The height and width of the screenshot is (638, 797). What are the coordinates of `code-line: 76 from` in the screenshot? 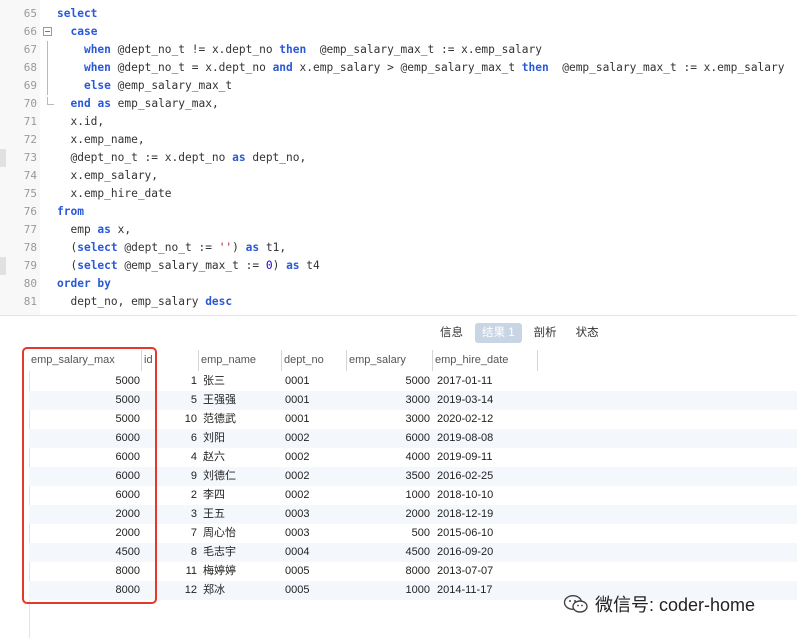 It's located at (398, 212).